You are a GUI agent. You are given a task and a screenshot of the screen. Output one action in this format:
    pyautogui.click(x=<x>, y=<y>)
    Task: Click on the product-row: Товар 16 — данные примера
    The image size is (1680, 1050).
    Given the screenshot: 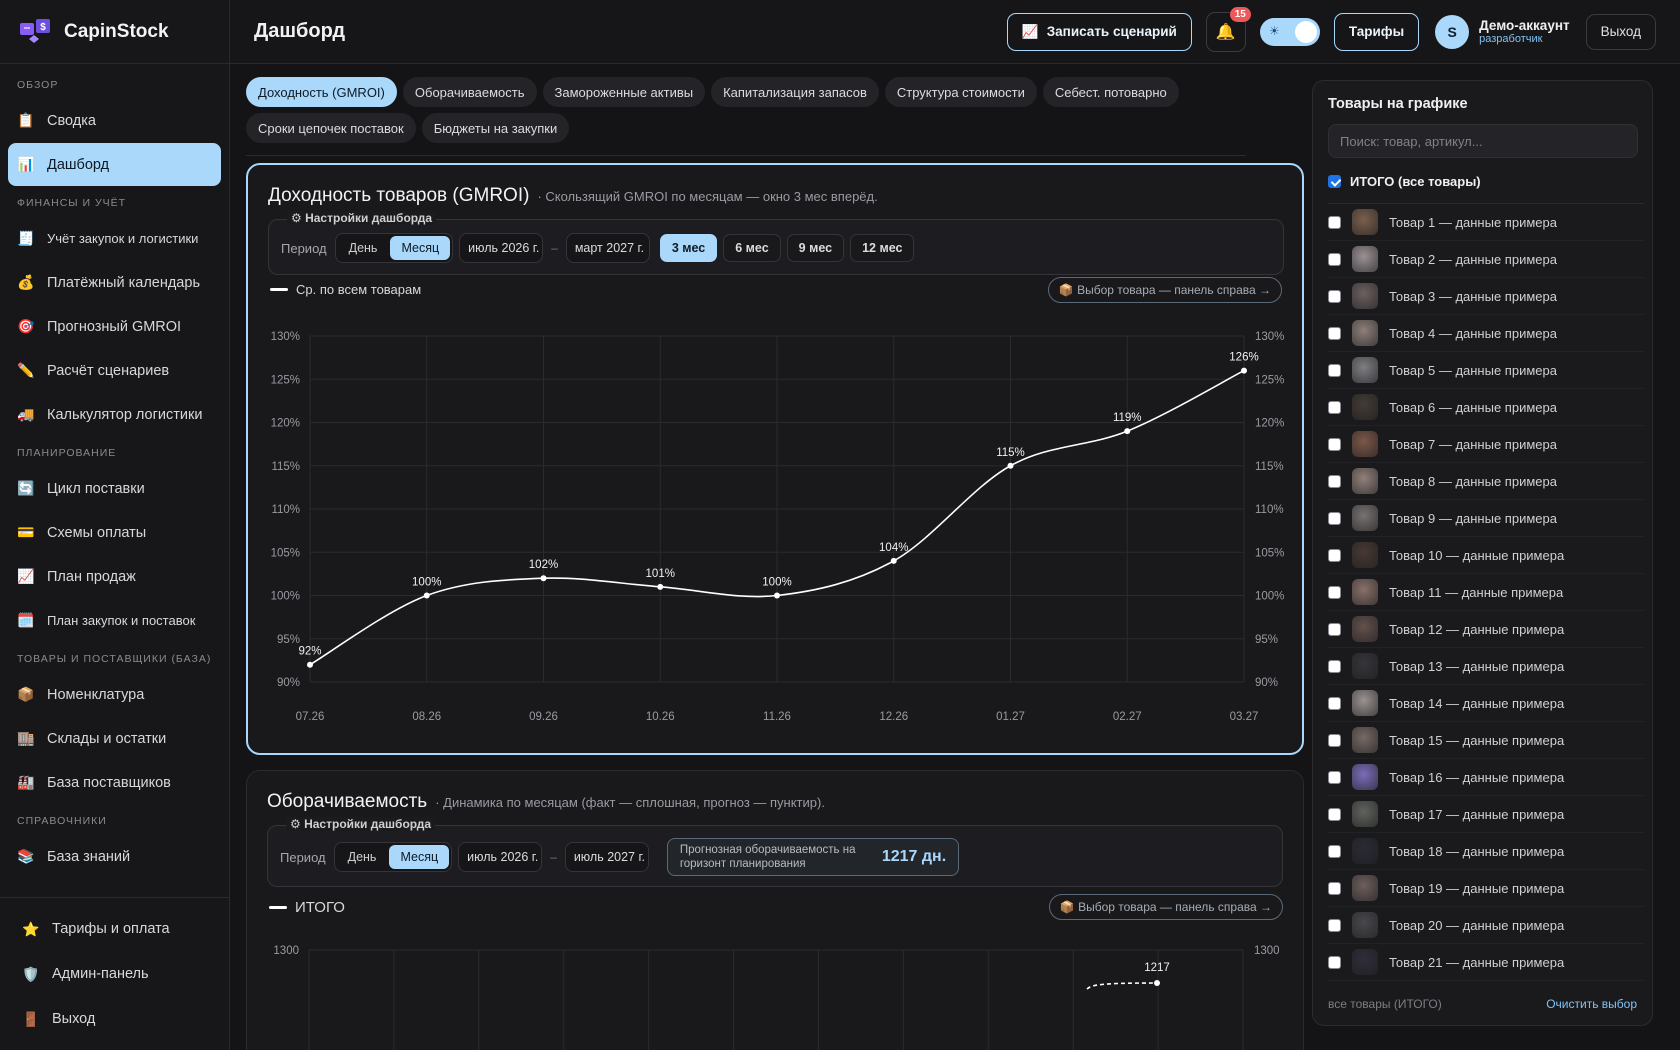 What is the action you would take?
    pyautogui.click(x=1486, y=777)
    